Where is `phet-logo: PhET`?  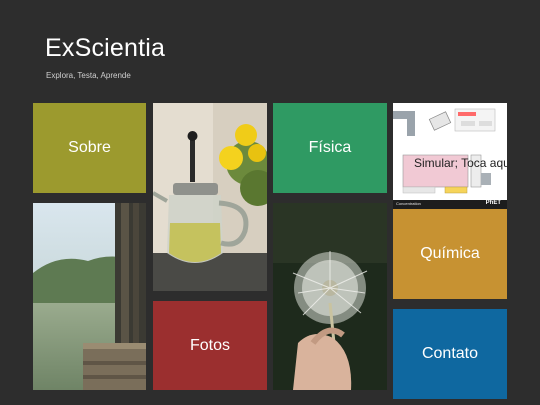 phet-logo: PhET is located at coordinates (493, 203).